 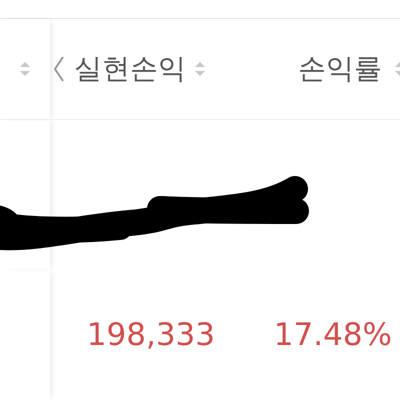 I want to click on column-header: 실현손익, so click(x=130, y=69).